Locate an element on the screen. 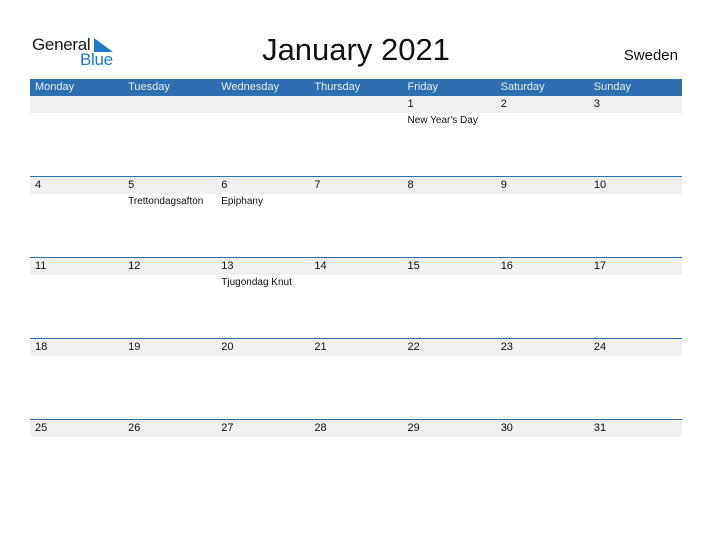 Image resolution: width=712 pixels, height=550 pixels. day-cell: 14 is located at coordinates (355, 298).